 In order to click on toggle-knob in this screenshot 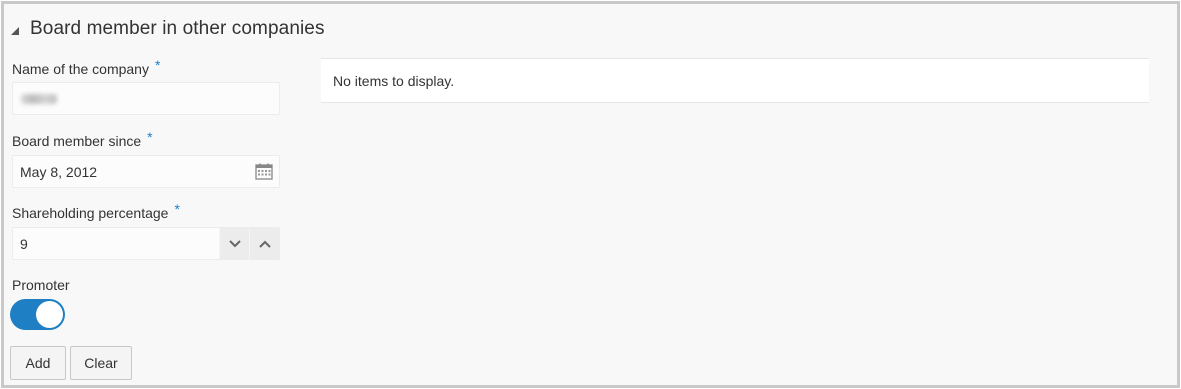, I will do `click(49, 314)`.